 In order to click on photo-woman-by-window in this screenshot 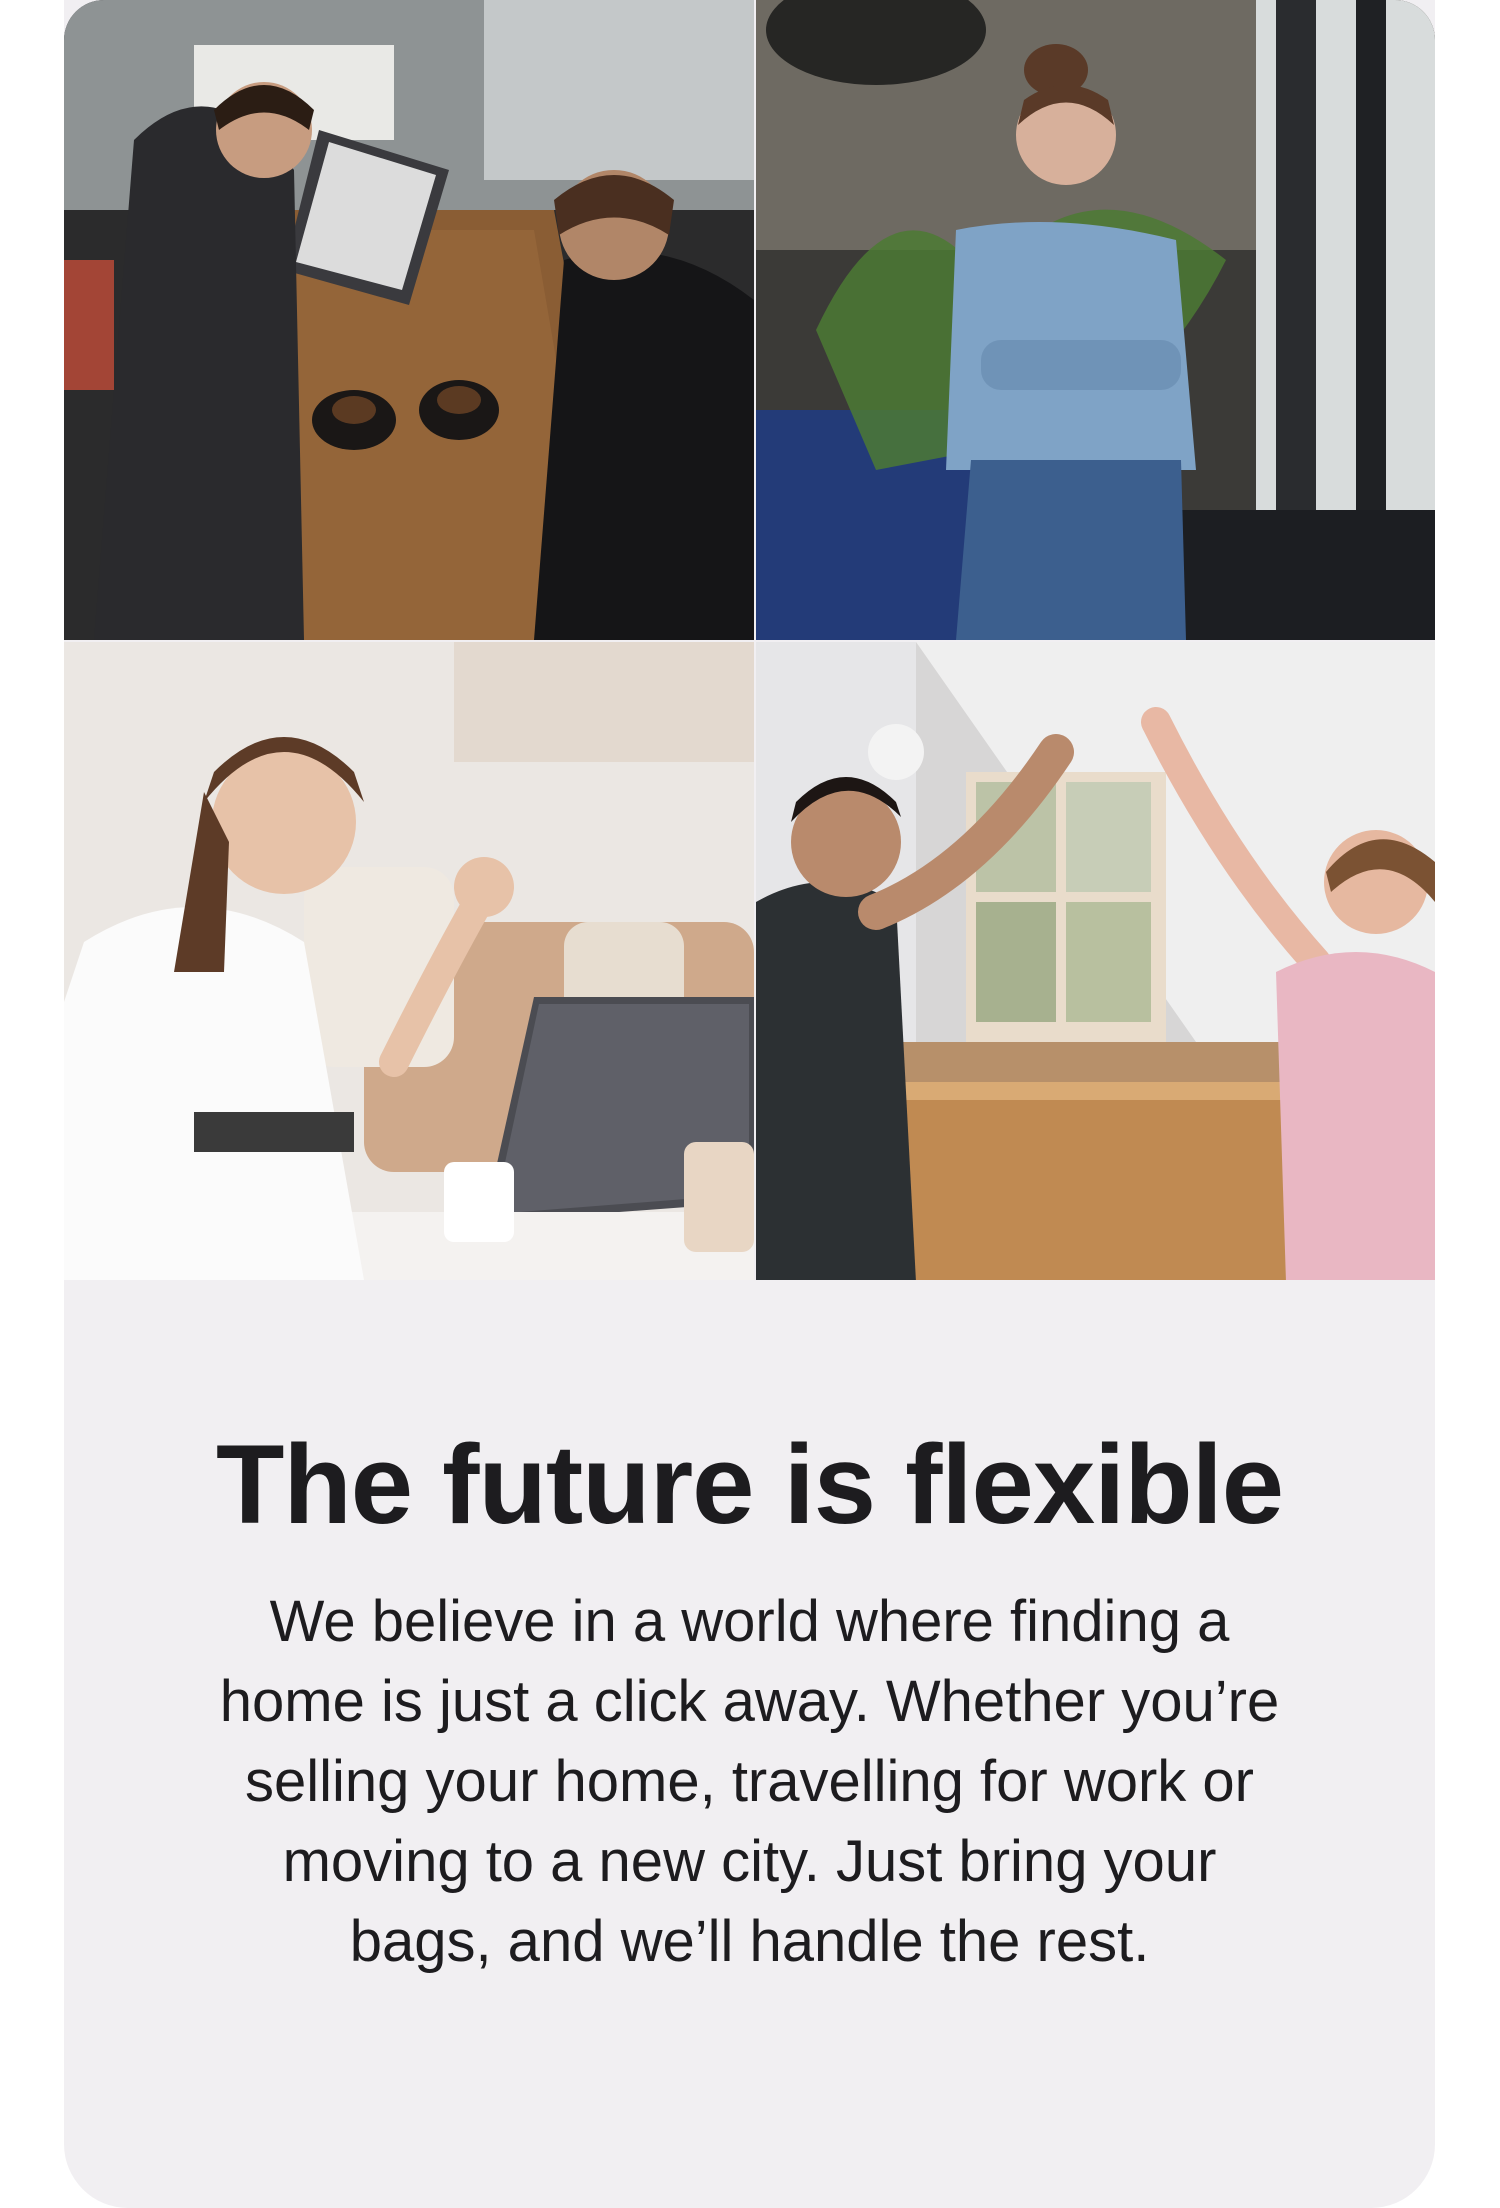, I will do `click(1095, 320)`.